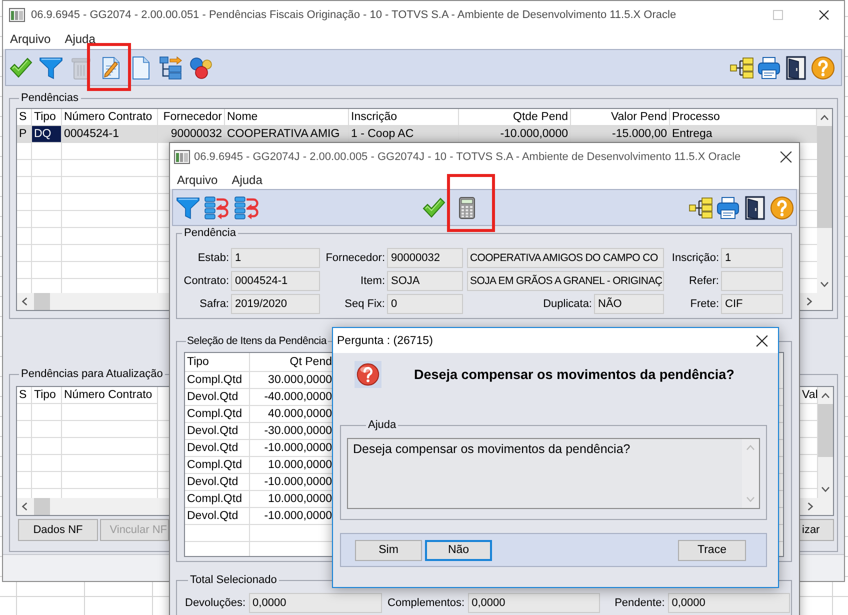  Describe the element at coordinates (565, 281) in the screenshot. I see `input-field: SOJA EM GRÃOS A GRANEL - ORIGINAÇ` at that location.